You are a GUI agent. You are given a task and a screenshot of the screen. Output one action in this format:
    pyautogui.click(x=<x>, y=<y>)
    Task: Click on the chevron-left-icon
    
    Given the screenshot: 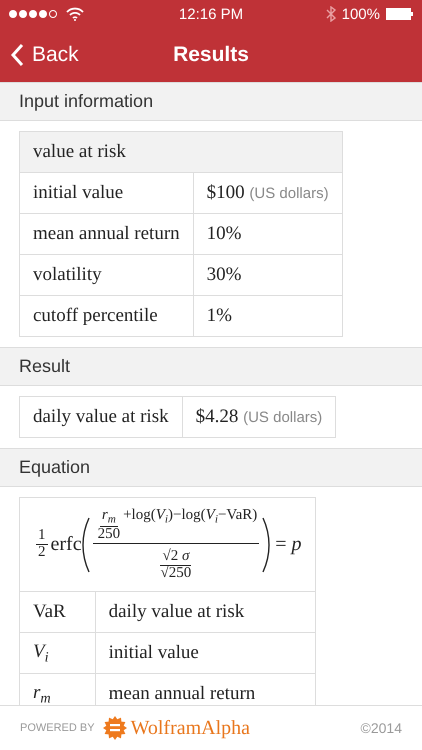 What is the action you would take?
    pyautogui.click(x=17, y=55)
    